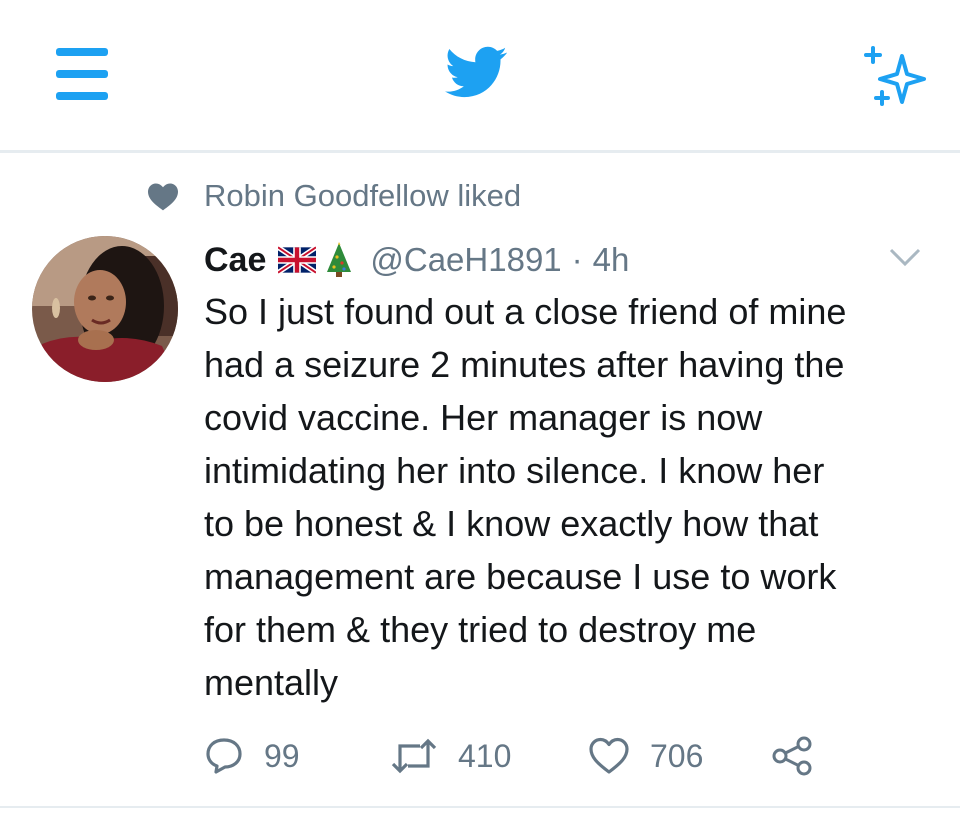  What do you see at coordinates (645, 756) in the screenshot?
I see `like-button: 706` at bounding box center [645, 756].